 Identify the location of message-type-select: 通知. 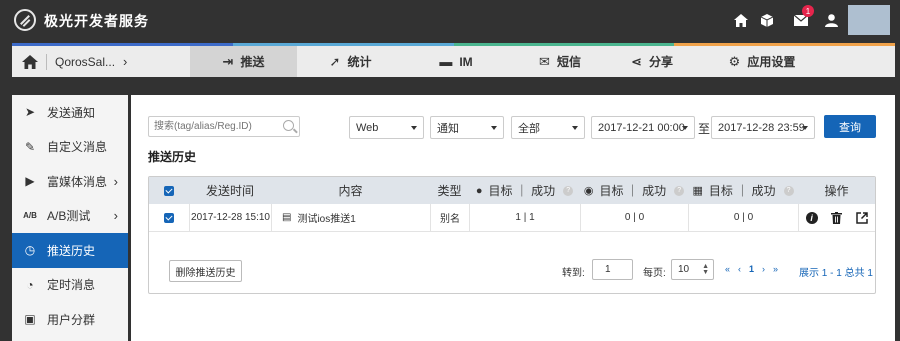
(467, 127).